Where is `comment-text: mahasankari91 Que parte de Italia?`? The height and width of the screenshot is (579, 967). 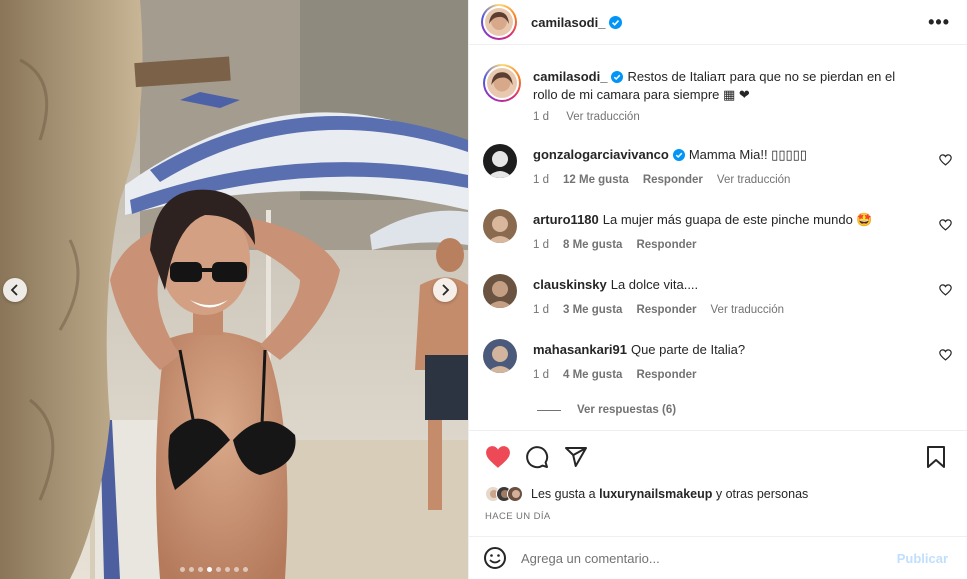
comment-text: mahasankari91 Que parte de Italia? is located at coordinates (728, 350).